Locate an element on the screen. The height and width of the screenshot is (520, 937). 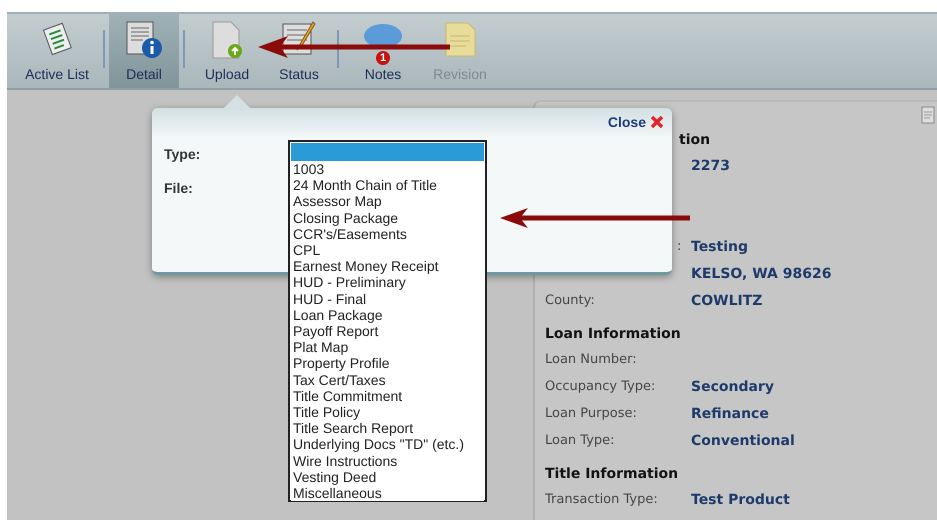
section-heading: Loan Information is located at coordinates (613, 335).